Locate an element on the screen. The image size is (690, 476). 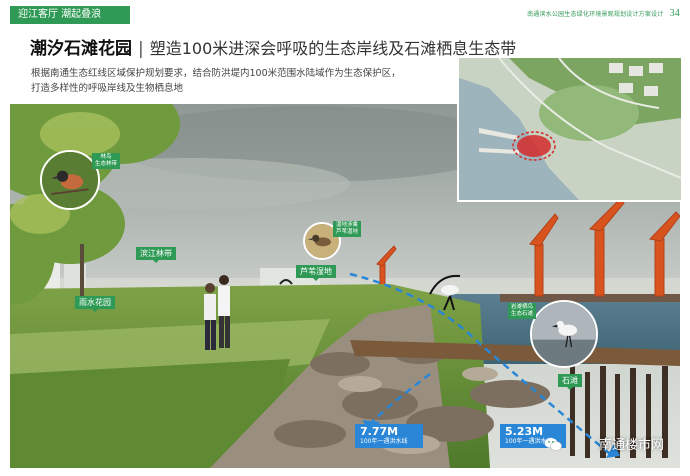
wetland-bird-label-line2: 芦苇湿地 is located at coordinates (347, 232).